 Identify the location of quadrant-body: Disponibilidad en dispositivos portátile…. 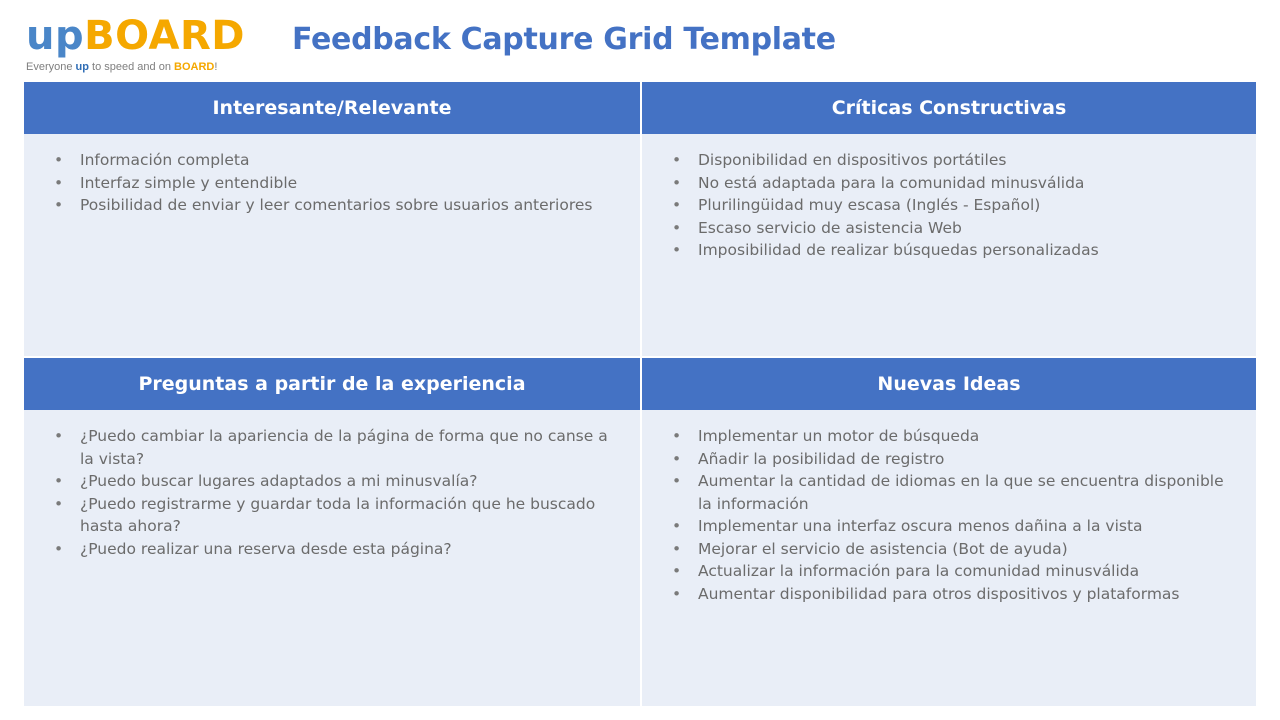
(949, 198).